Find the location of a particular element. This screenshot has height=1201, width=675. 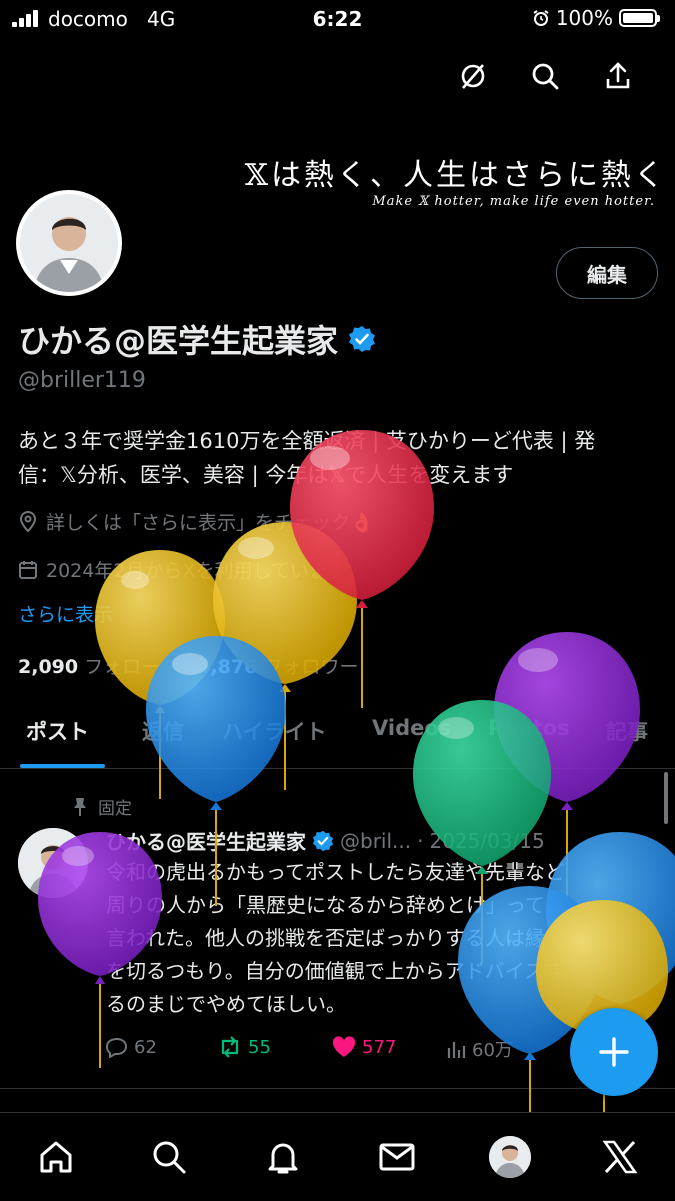

post-line: 周りの人から「黒歴史になるから辞めとけ」って is located at coordinates (325, 905).